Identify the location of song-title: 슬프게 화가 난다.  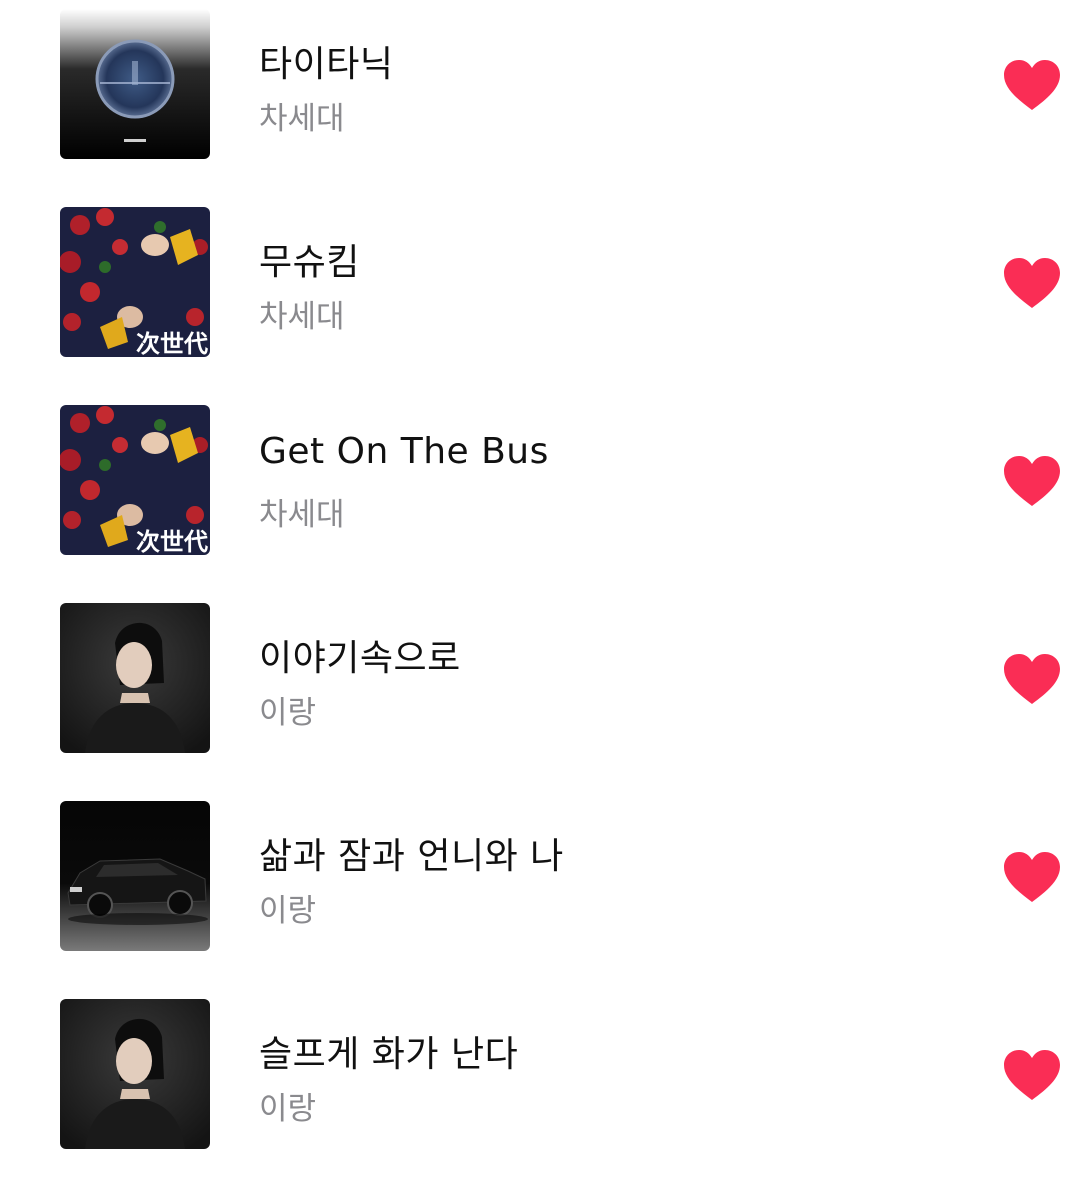
(389, 1054).